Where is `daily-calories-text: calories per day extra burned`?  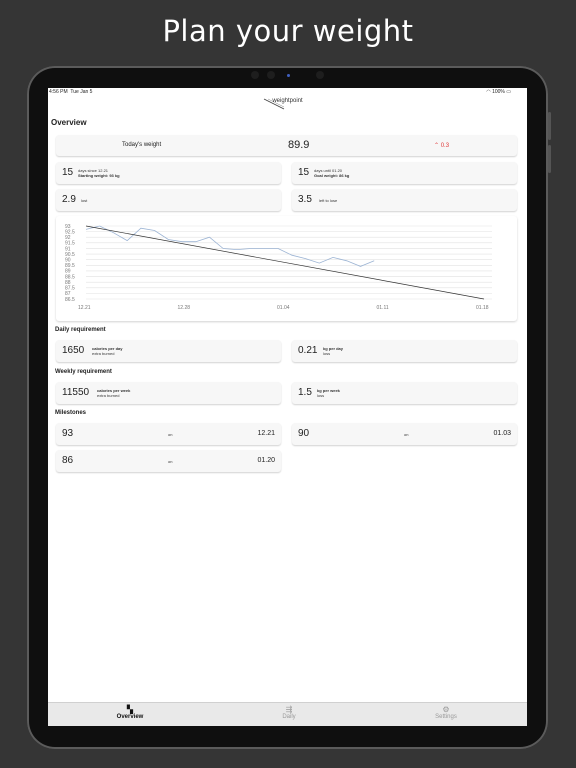 daily-calories-text: calories per day extra burned is located at coordinates (107, 351).